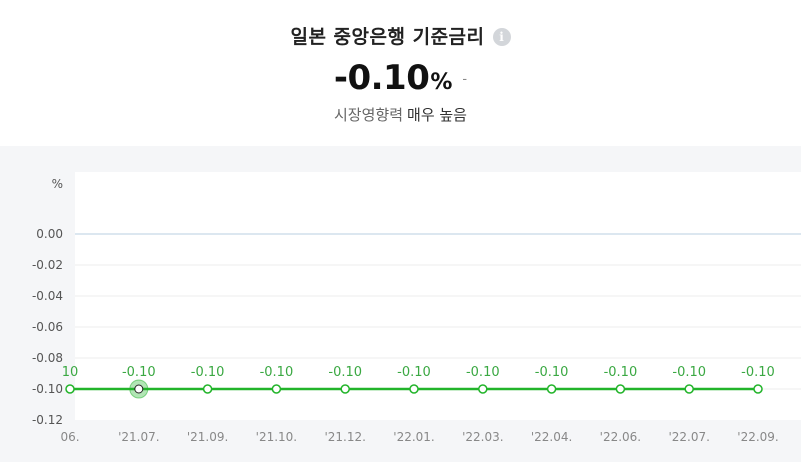 This screenshot has width=801, height=466. I want to click on market-impact: 시장영향력 매우 높음, so click(400, 114).